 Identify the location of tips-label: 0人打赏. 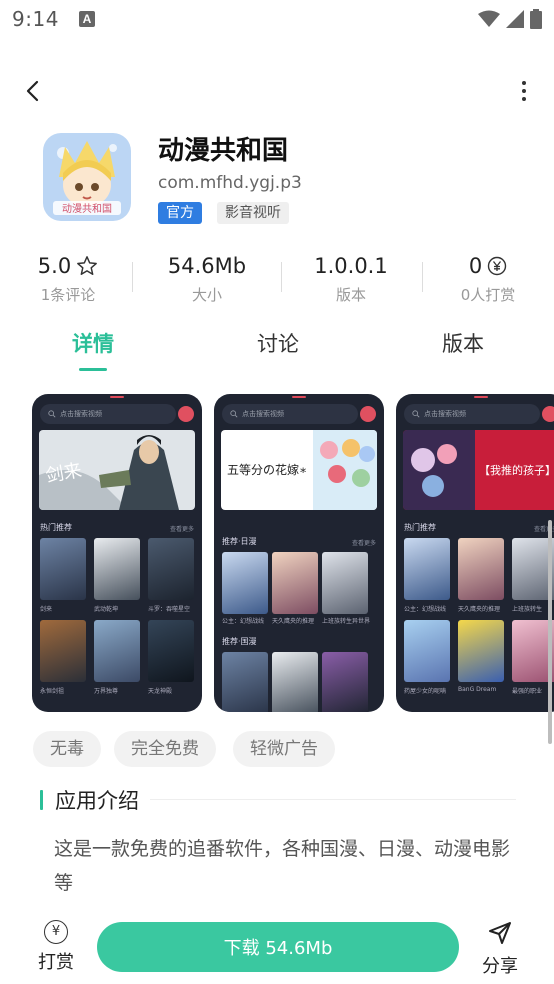
(488, 295).